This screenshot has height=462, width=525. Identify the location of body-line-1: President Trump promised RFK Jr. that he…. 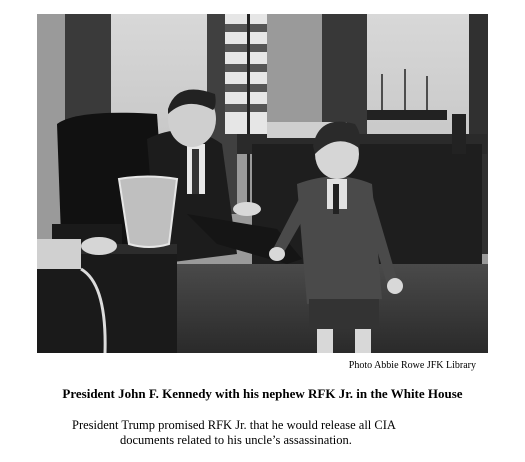
(234, 425).